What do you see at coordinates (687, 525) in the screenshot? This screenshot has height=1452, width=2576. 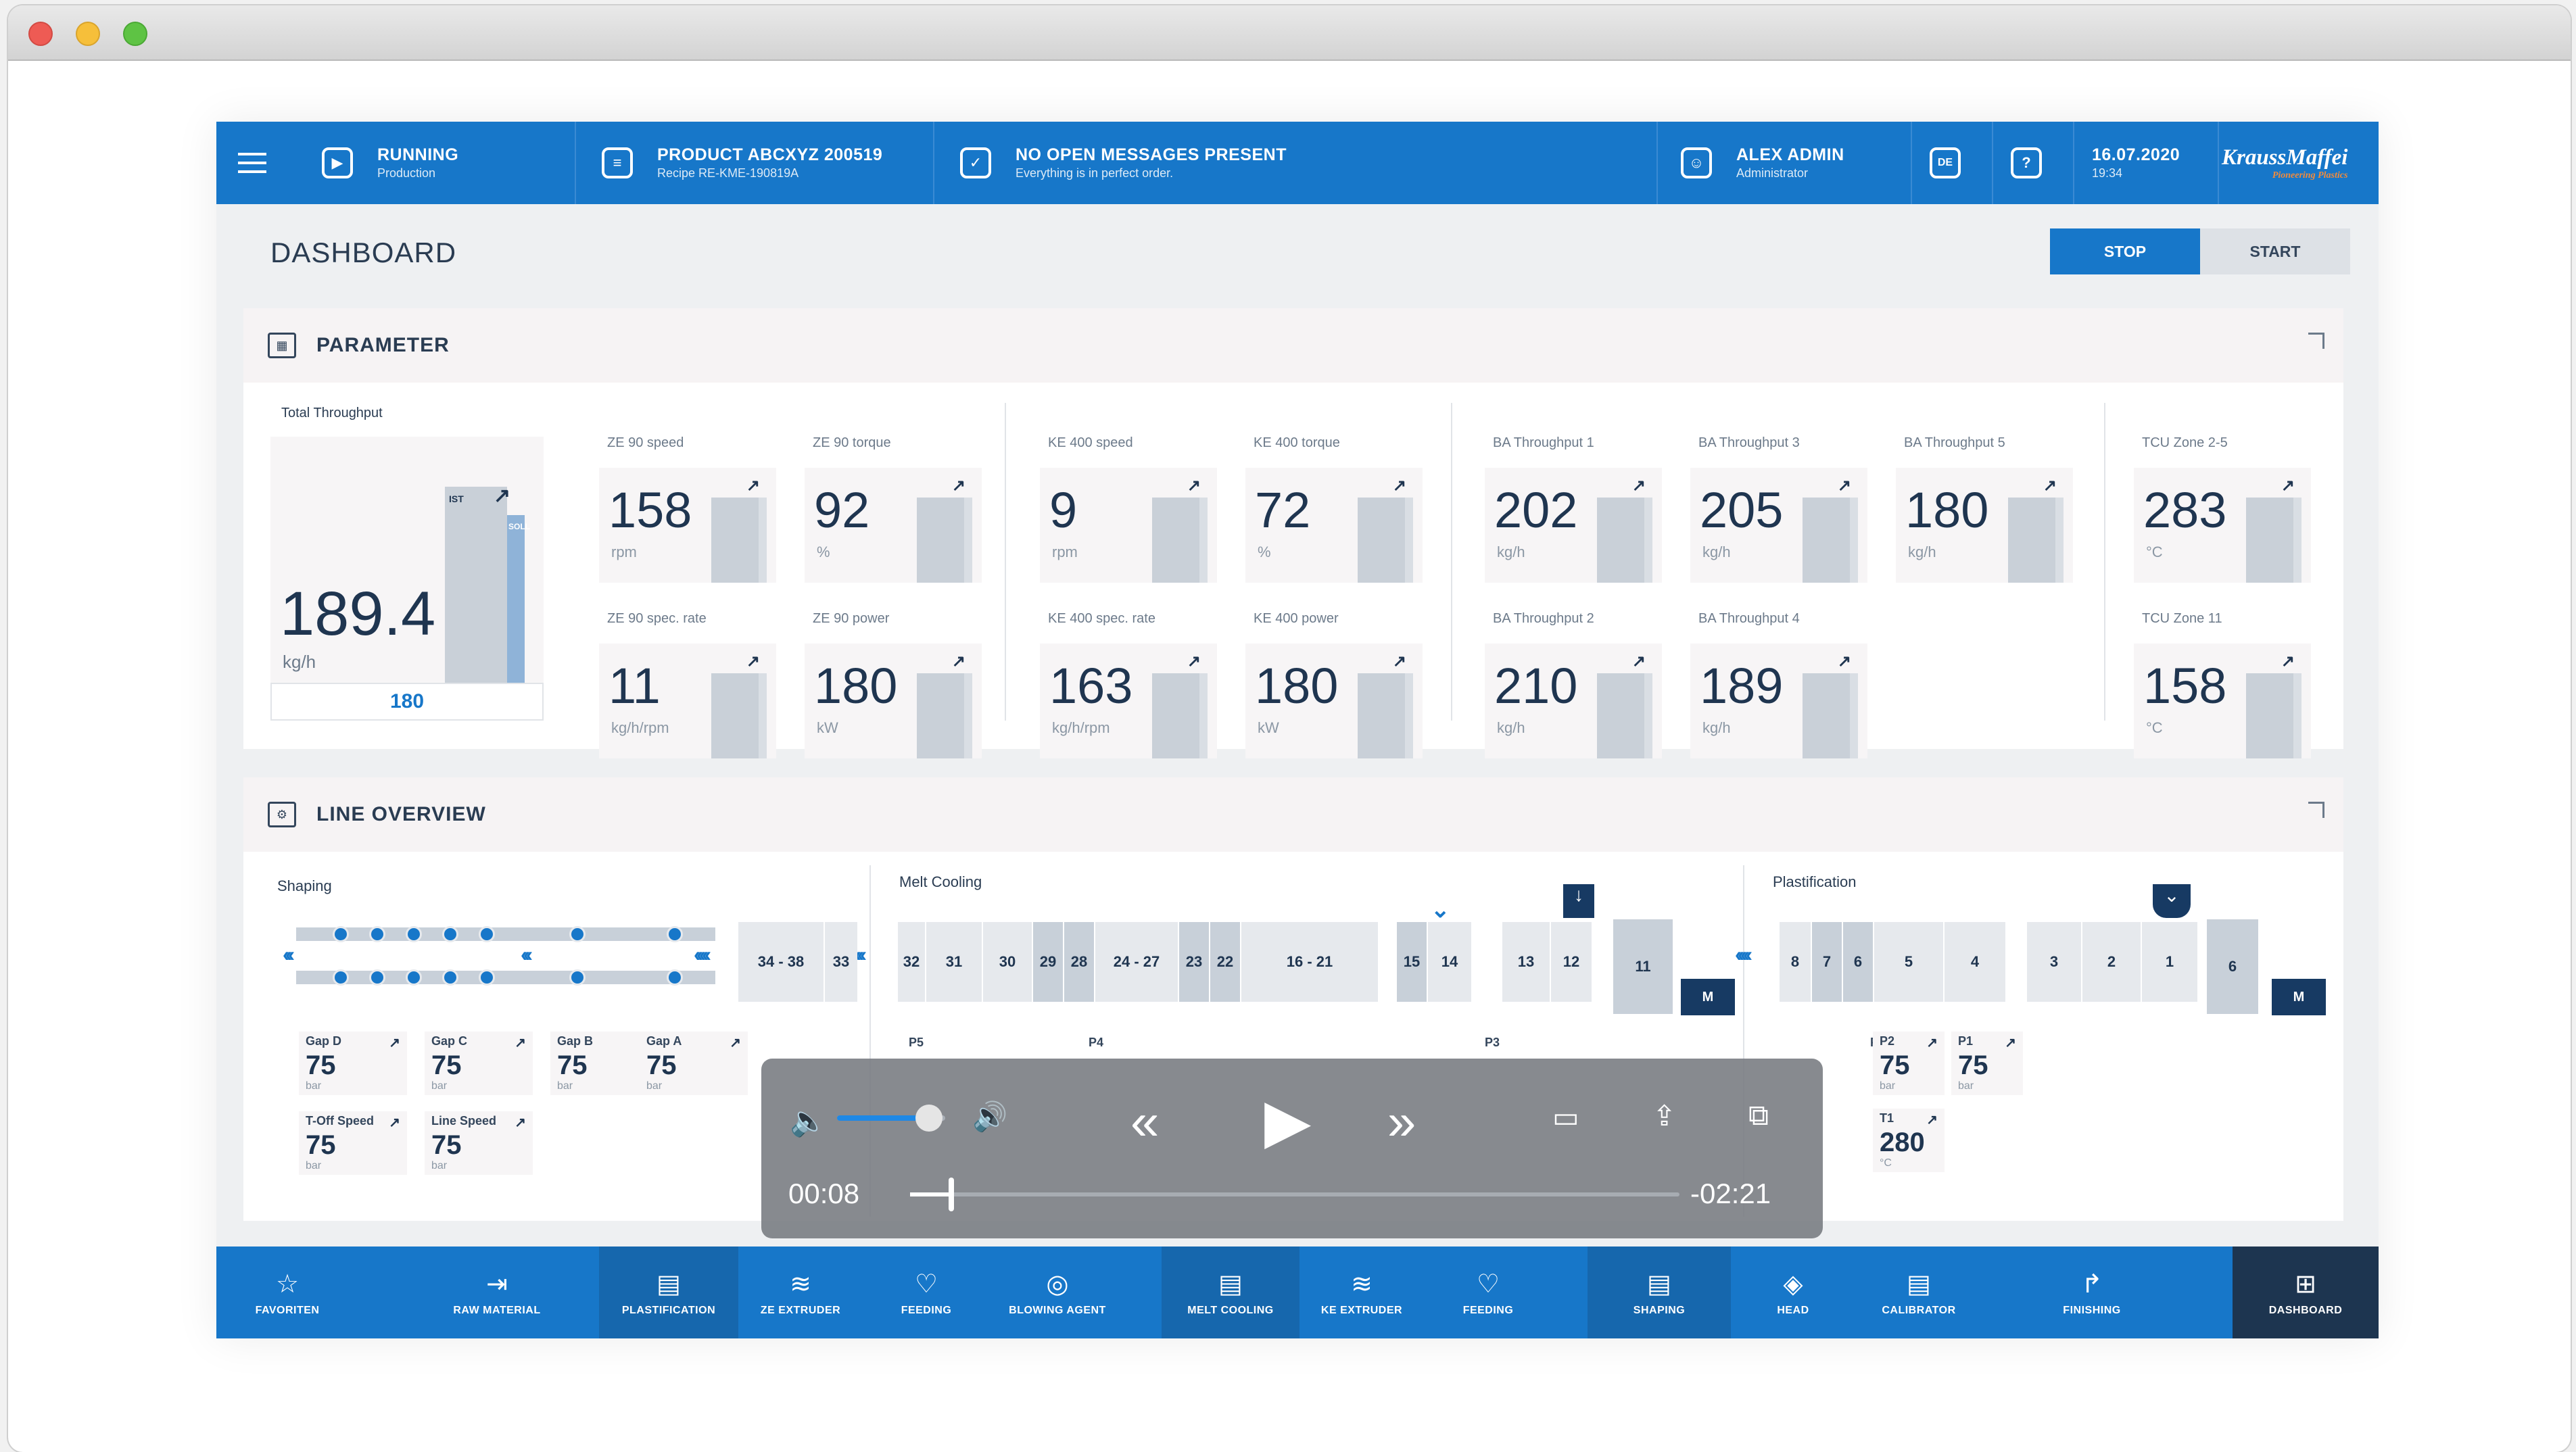 I see `kpi-card: ↗ 158 rpm` at bounding box center [687, 525].